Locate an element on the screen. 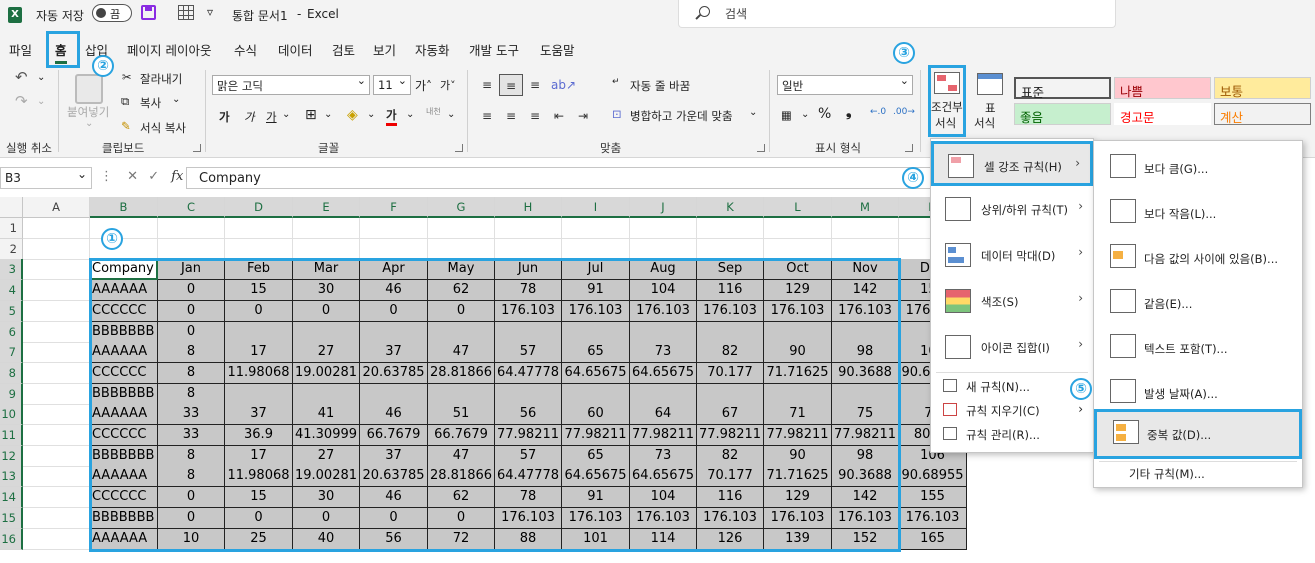  row-header: 10 is located at coordinates (11, 415).